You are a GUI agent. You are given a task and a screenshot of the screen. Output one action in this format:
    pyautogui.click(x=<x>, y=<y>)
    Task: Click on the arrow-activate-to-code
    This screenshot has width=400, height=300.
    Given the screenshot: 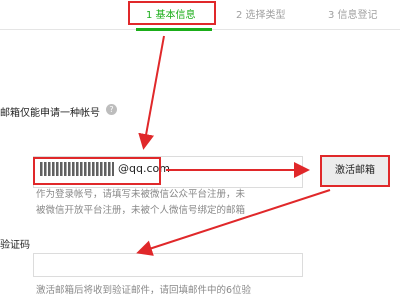 What is the action you would take?
    pyautogui.click(x=233, y=222)
    